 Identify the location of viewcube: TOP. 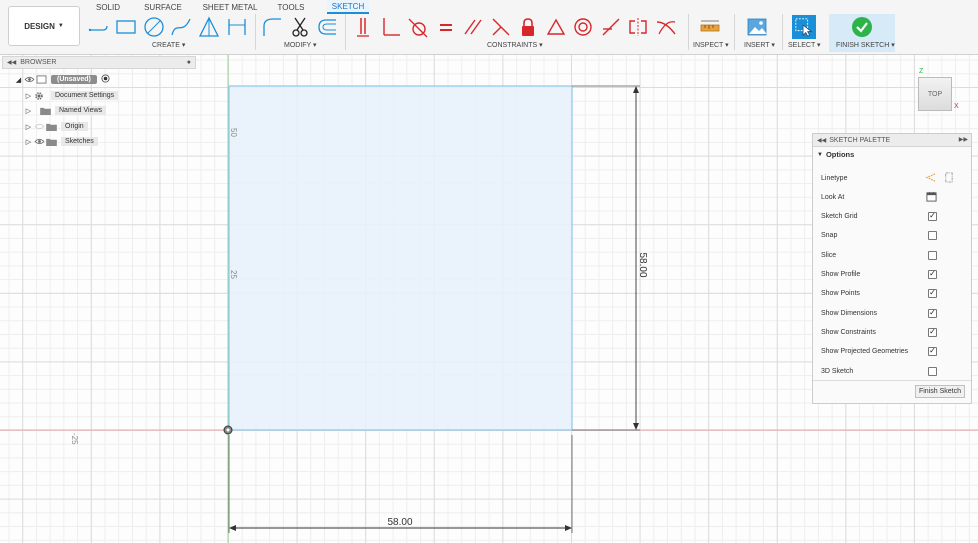
(935, 94).